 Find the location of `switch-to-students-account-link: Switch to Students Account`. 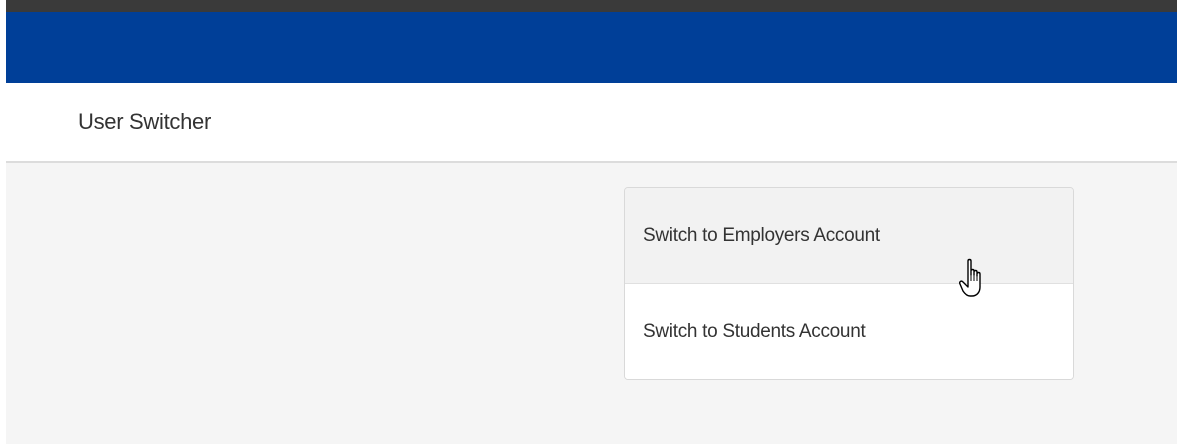

switch-to-students-account-link: Switch to Students Account is located at coordinates (849, 331).